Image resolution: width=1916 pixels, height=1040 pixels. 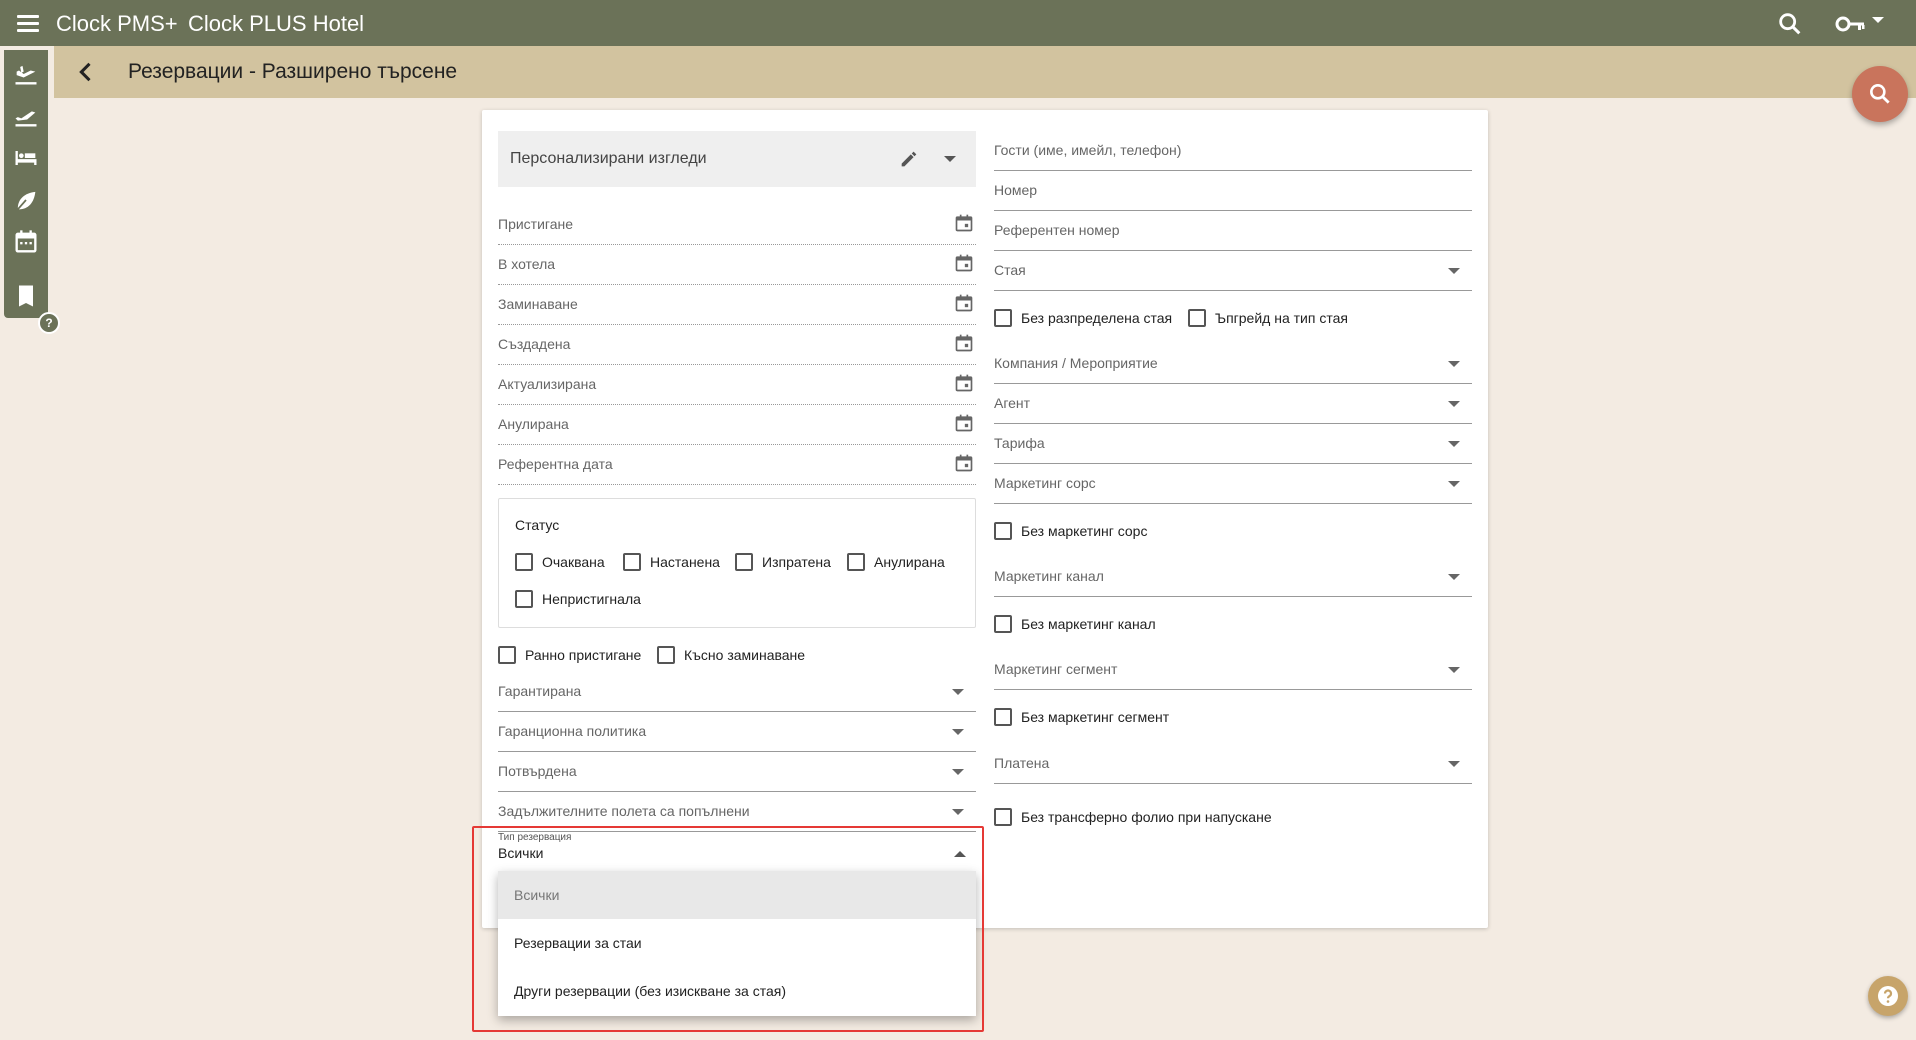 I want to click on field-label: Агент, so click(x=1012, y=403).